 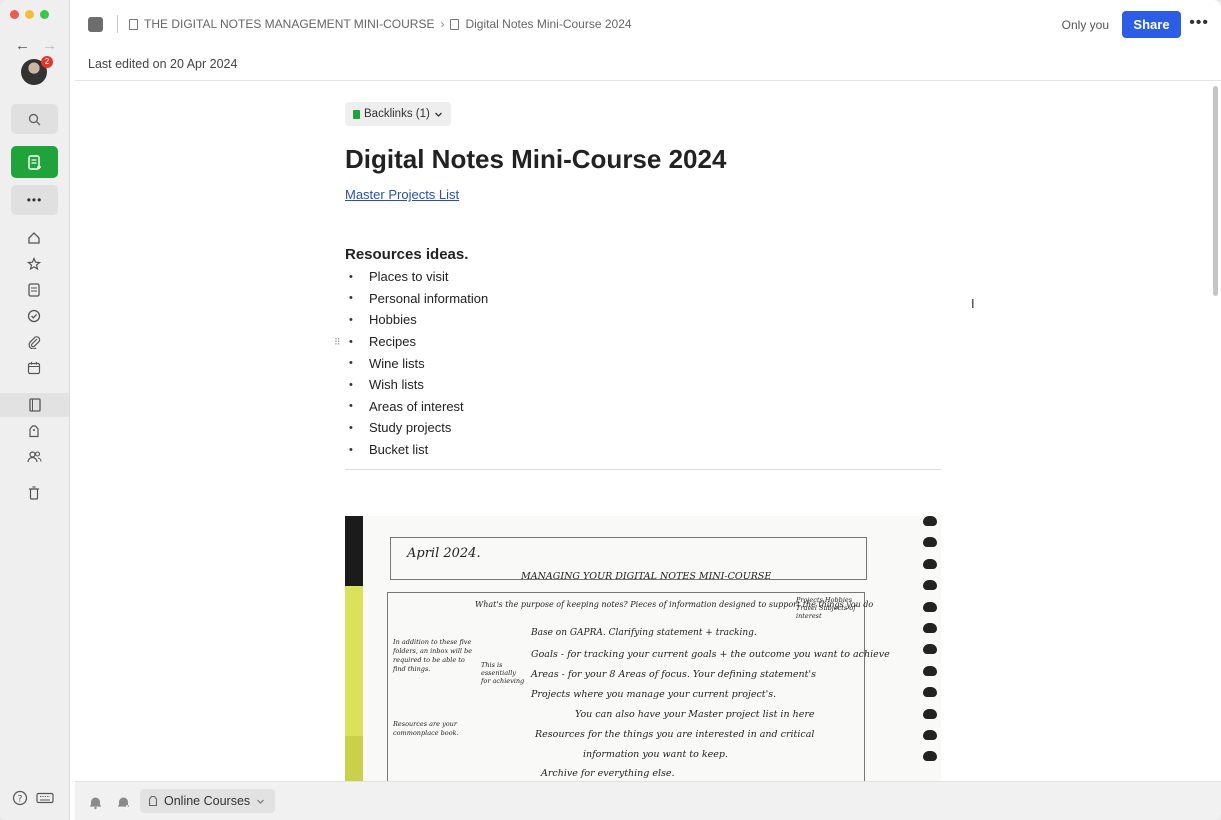 I want to click on visibility-status: Only you, so click(x=1085, y=25).